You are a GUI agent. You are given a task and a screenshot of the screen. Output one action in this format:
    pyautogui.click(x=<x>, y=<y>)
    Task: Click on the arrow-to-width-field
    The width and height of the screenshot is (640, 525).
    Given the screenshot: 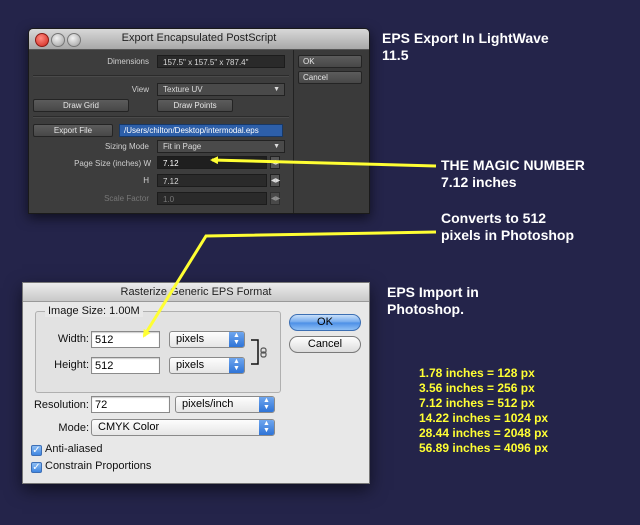 What is the action you would take?
    pyautogui.click(x=289, y=284)
    